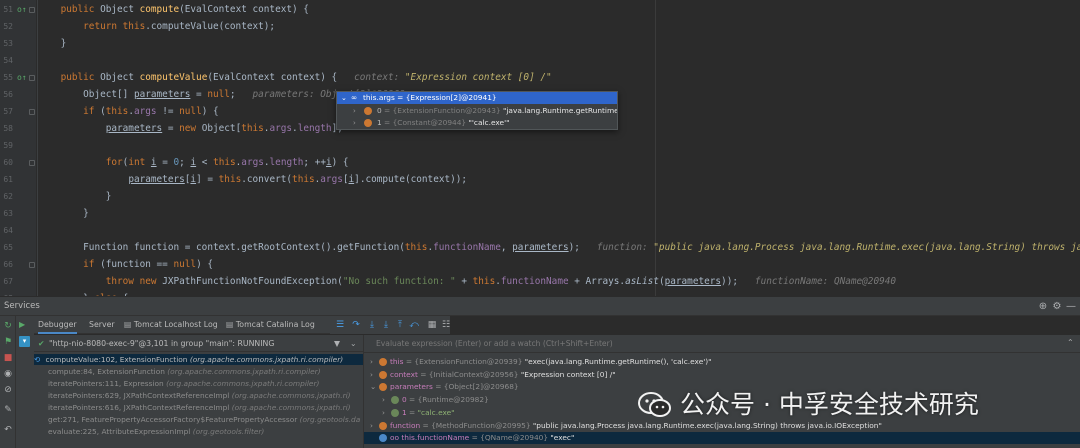  What do you see at coordinates (353, 343) in the screenshot?
I see `chevron-down-icon: ⌄` at bounding box center [353, 343].